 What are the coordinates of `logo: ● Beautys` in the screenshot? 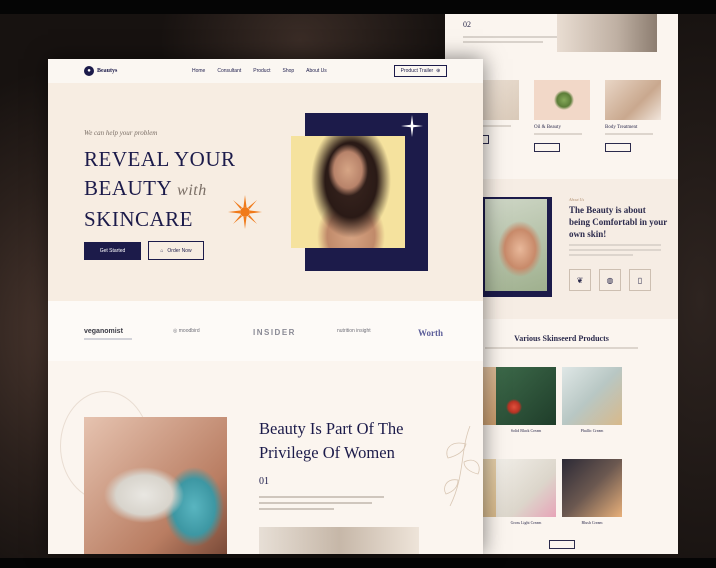 It's located at (100, 71).